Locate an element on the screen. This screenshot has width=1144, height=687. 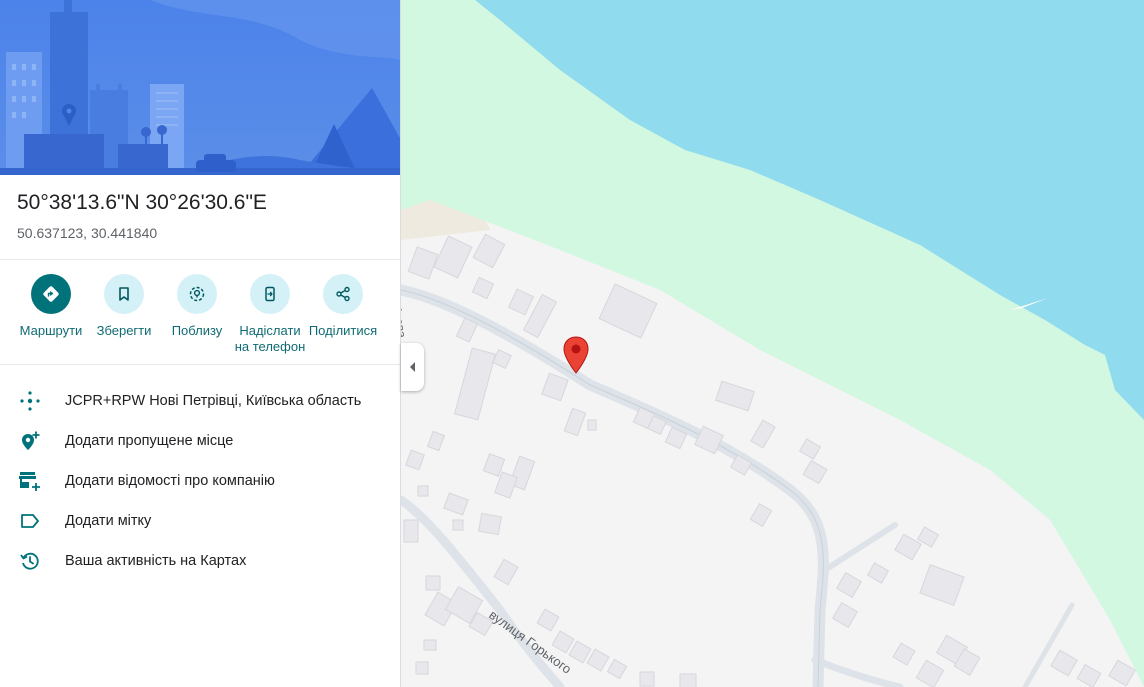
directions-button: Маршрути is located at coordinates (51, 306).